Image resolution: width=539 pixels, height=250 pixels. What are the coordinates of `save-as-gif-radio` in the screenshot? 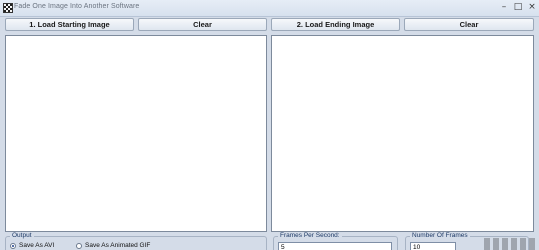 It's located at (79, 245).